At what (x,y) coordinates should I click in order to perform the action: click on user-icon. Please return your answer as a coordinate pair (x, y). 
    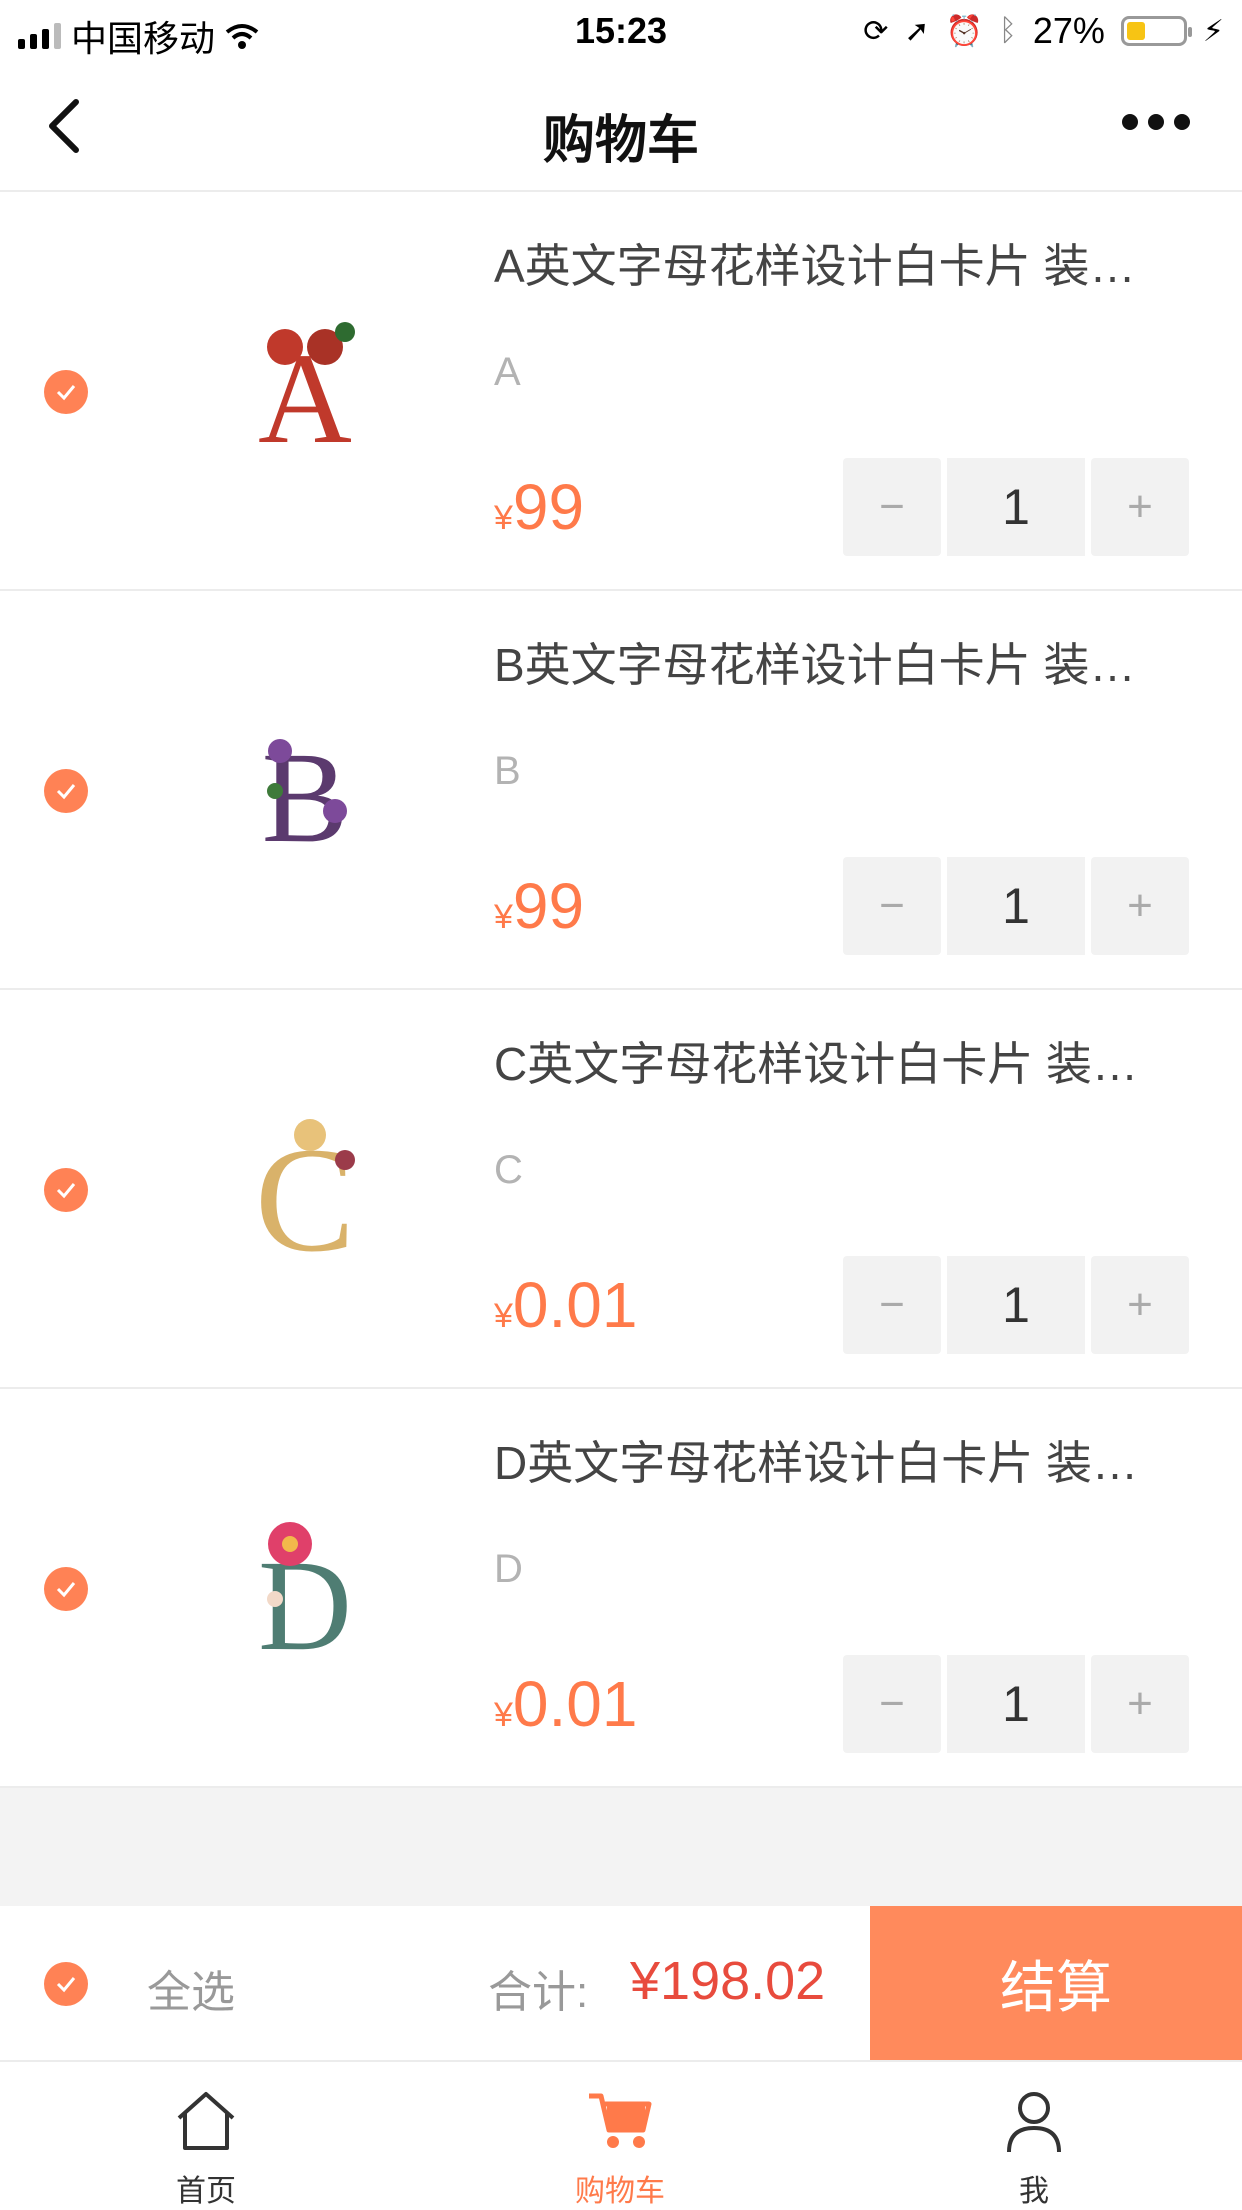
    Looking at the image, I should click on (1034, 2122).